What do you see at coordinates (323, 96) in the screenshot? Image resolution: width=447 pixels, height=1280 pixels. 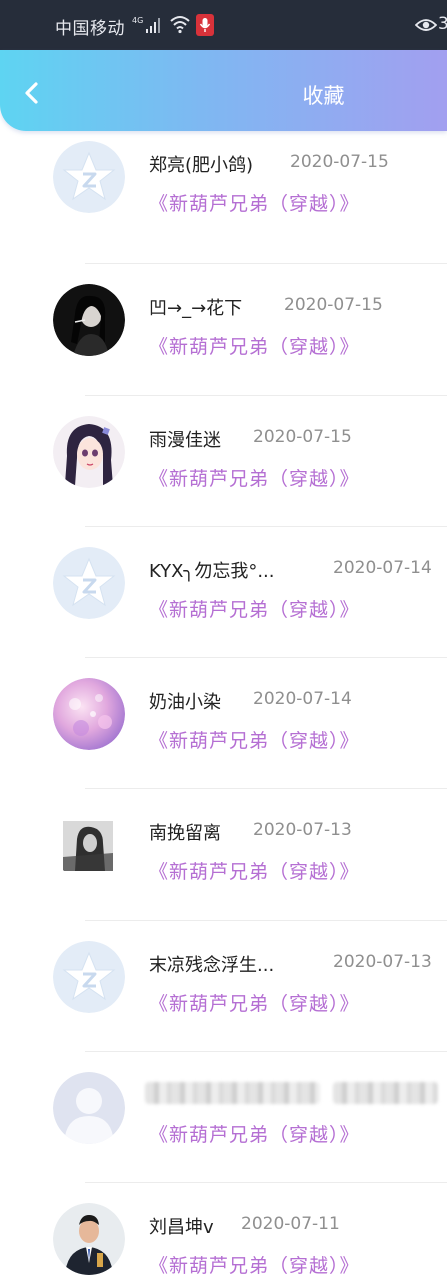 I see `page-title: 收藏` at bounding box center [323, 96].